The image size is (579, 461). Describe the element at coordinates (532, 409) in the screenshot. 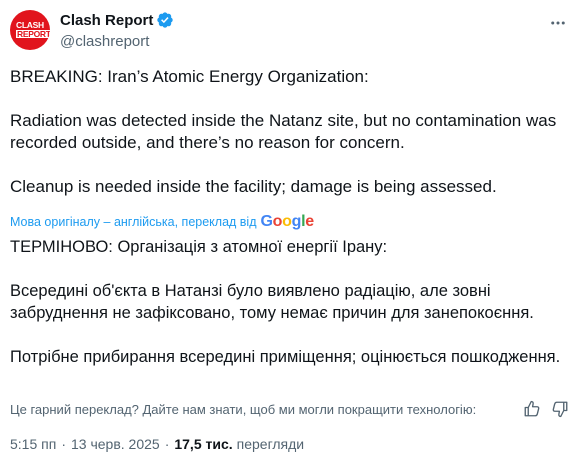

I see `thumbs-up-icon` at that location.